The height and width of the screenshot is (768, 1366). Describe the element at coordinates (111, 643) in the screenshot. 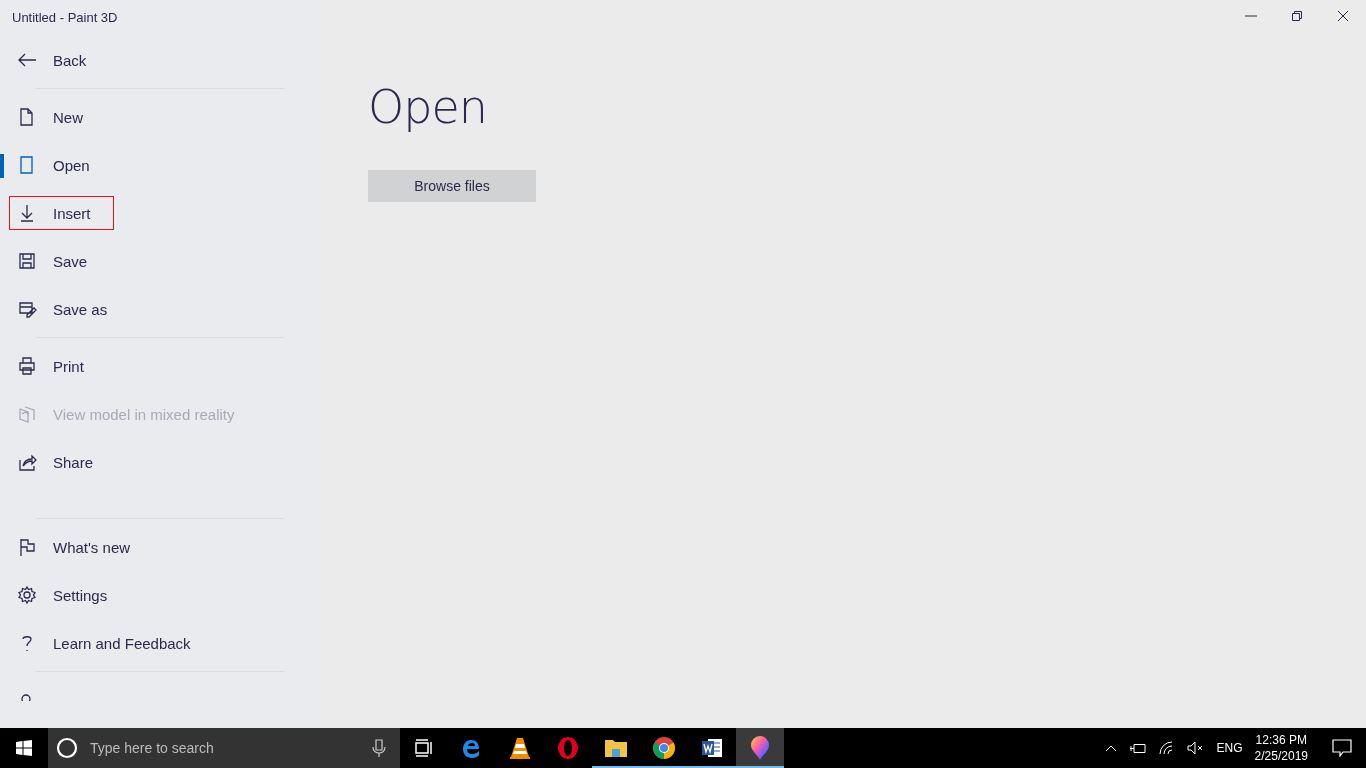

I see `menu-item: Learn and Feedback` at that location.